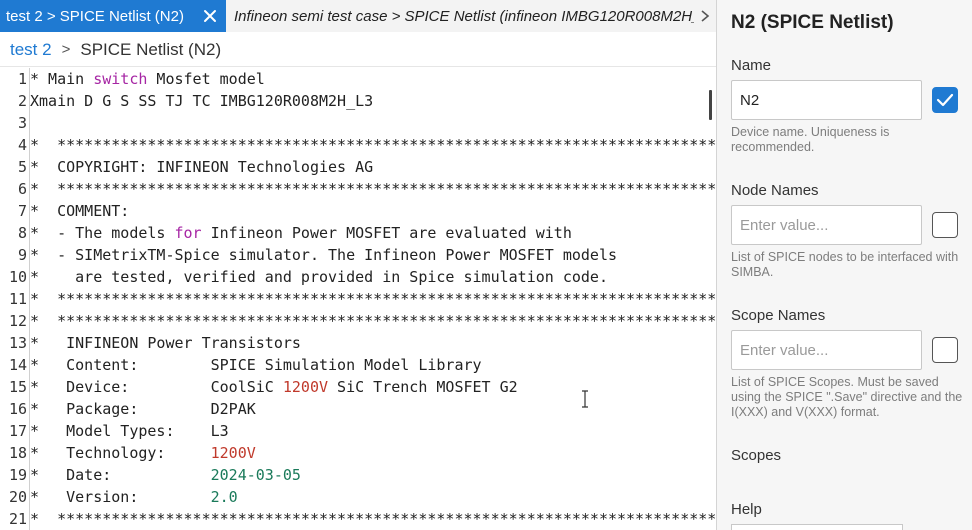  What do you see at coordinates (31, 50) in the screenshot?
I see `breadcrumb-parent-link: test 2` at bounding box center [31, 50].